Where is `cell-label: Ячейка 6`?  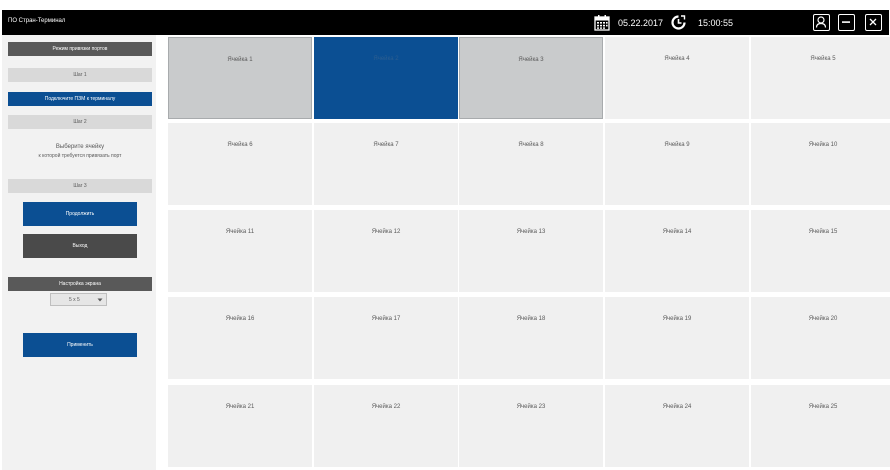
cell-label: Ячейка 6 is located at coordinates (240, 145).